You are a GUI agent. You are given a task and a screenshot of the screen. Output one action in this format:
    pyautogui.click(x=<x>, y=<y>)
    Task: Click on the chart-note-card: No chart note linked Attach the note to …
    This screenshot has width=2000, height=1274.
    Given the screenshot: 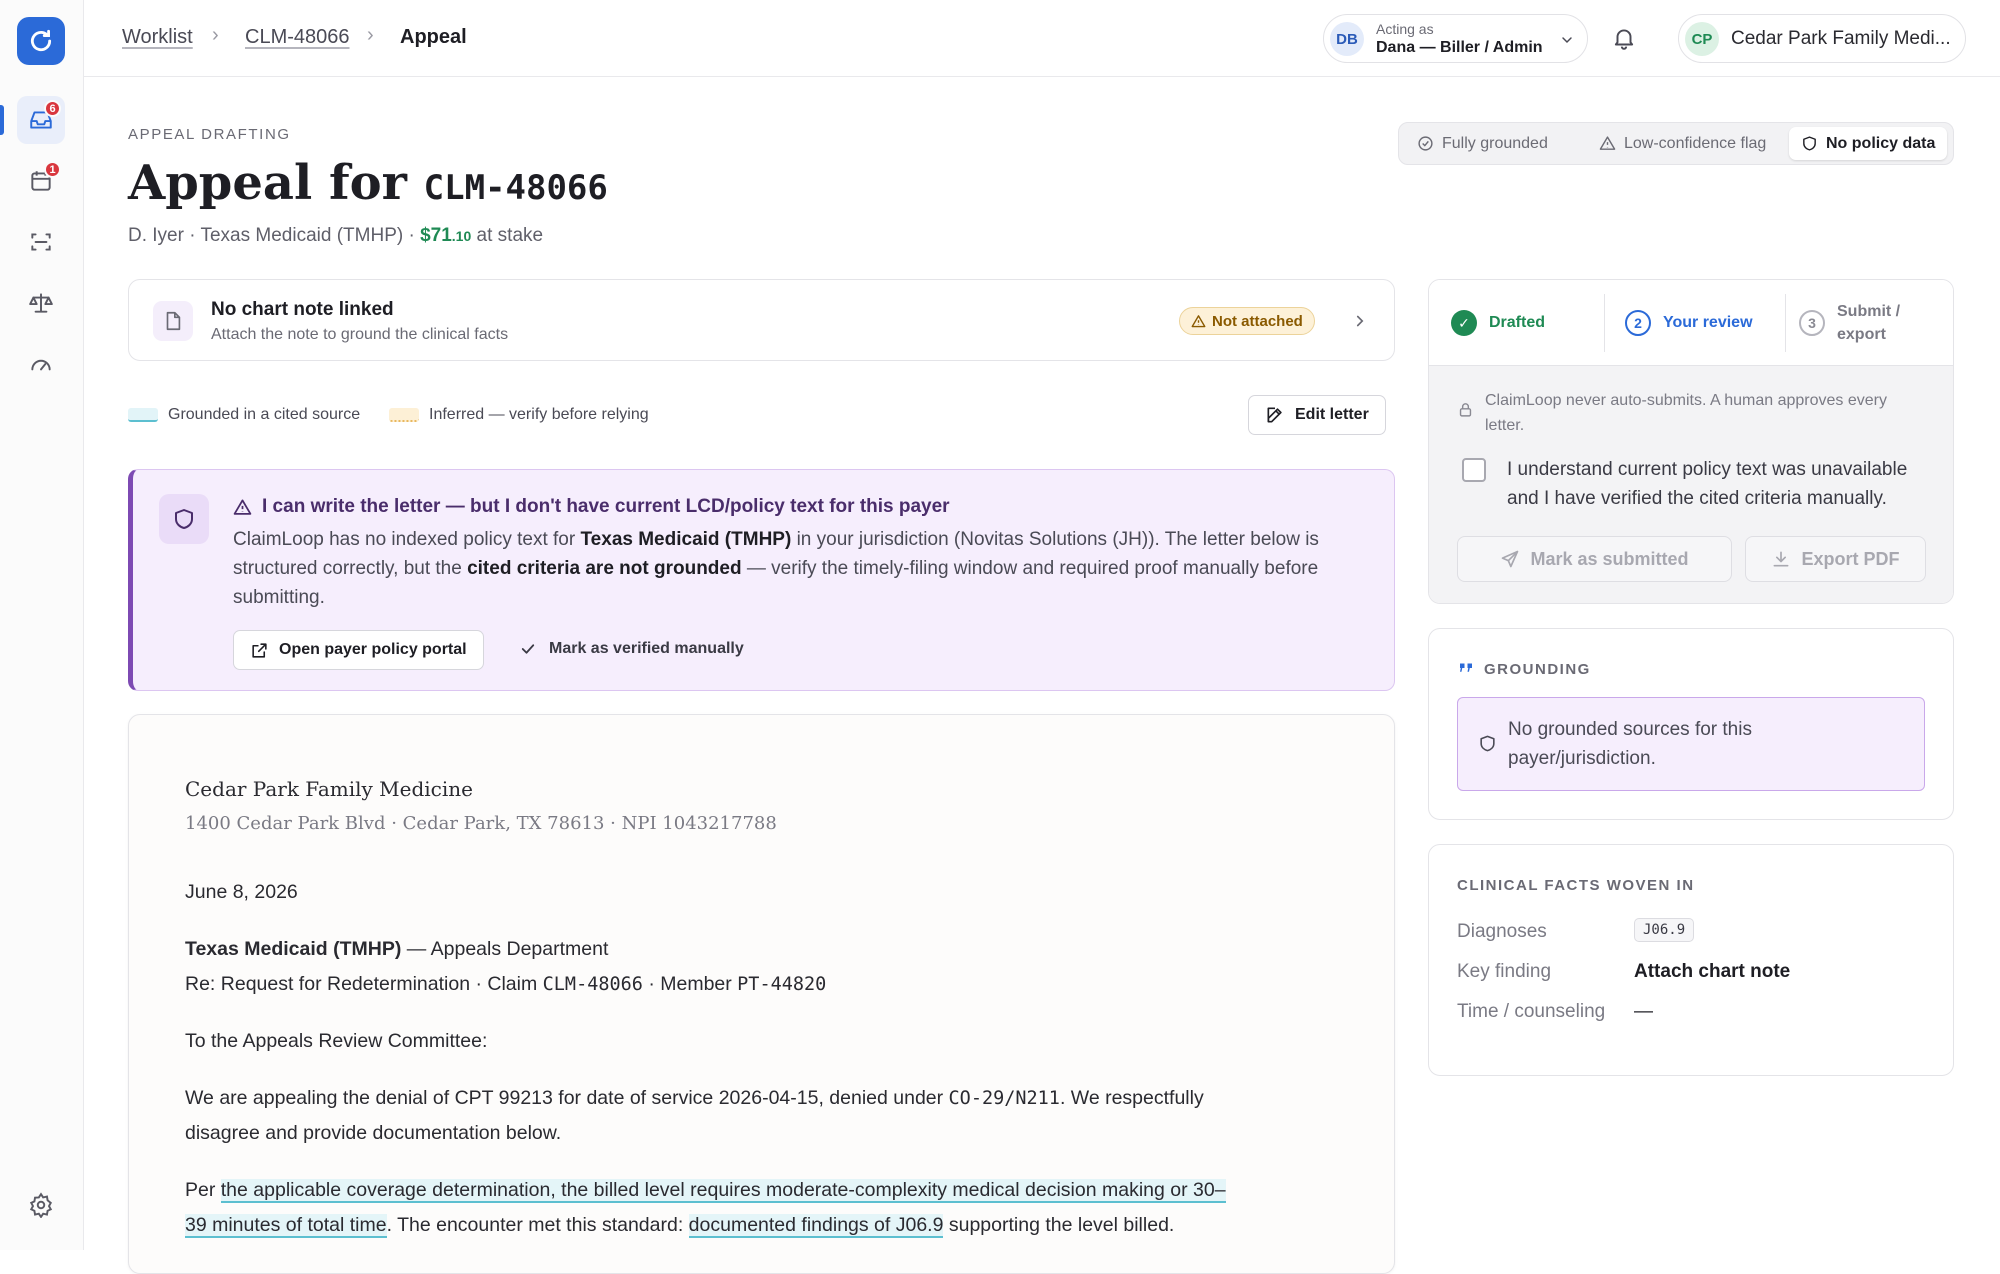 What is the action you would take?
    pyautogui.click(x=761, y=320)
    